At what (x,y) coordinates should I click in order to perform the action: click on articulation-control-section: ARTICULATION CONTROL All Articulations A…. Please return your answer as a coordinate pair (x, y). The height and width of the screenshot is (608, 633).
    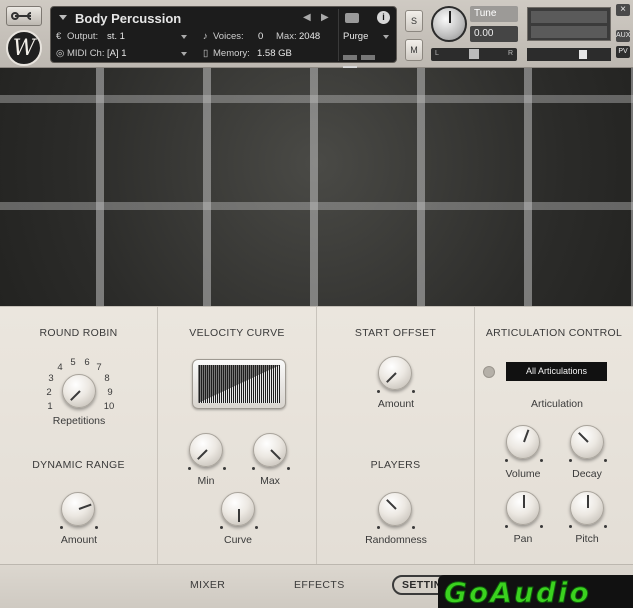
    Looking at the image, I should click on (554, 436).